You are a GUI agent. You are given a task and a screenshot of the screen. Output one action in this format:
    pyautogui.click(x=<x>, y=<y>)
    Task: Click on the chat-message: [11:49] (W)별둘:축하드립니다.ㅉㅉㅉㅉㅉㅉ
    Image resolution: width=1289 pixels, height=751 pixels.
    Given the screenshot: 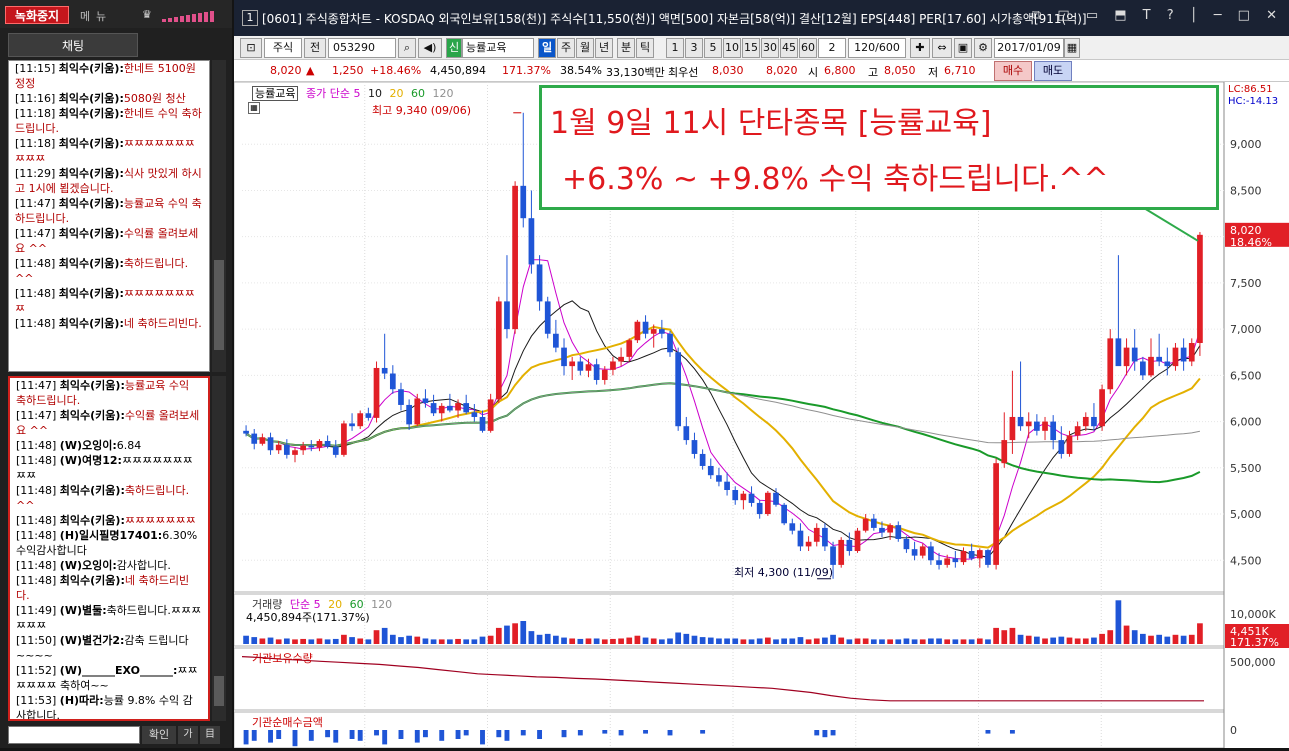 What is the action you would take?
    pyautogui.click(x=109, y=618)
    